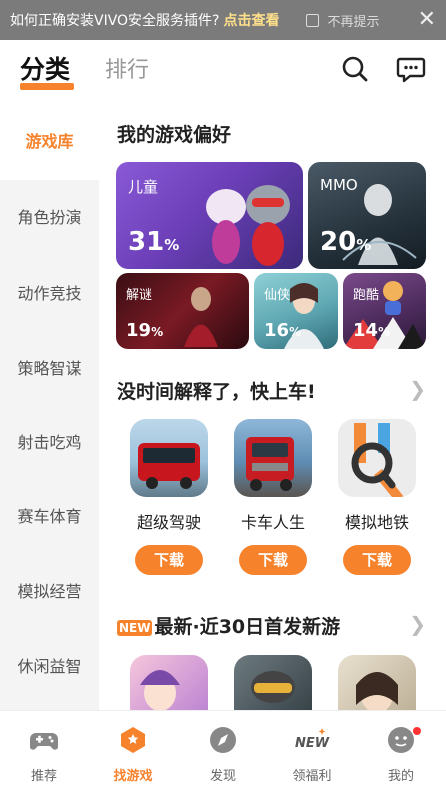  What do you see at coordinates (229, 627) in the screenshot?
I see `newest-section-title: NEW 最新·近30日首发新游` at bounding box center [229, 627].